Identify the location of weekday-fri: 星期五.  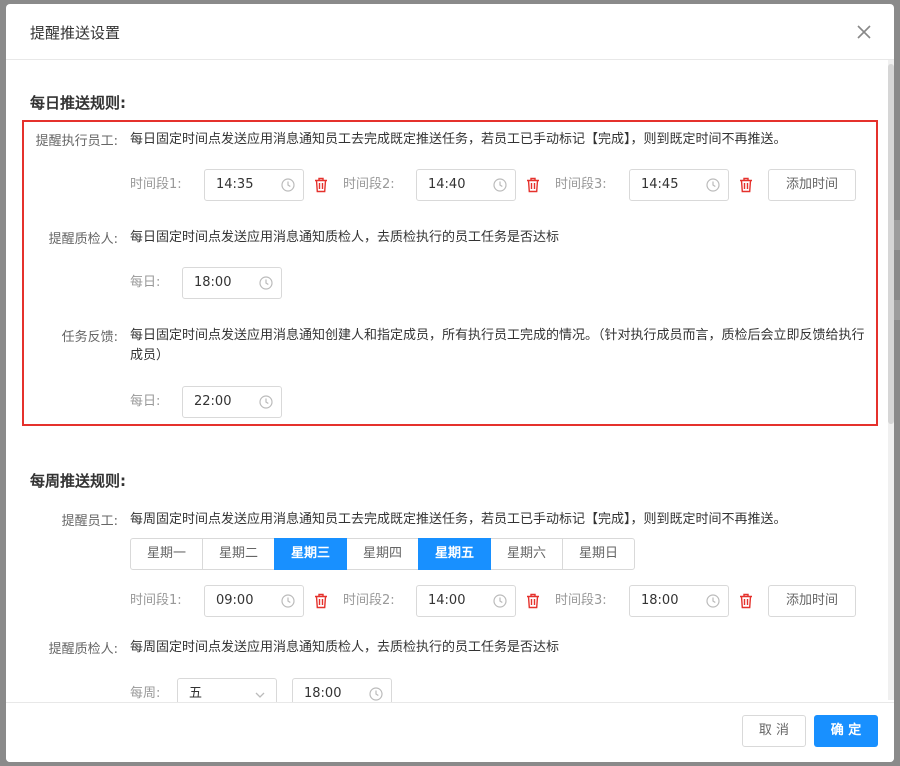
(454, 554).